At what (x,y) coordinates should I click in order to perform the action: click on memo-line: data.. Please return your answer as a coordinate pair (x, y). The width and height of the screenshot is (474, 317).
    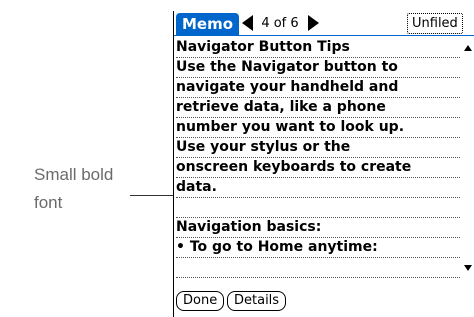
    Looking at the image, I should click on (318, 188).